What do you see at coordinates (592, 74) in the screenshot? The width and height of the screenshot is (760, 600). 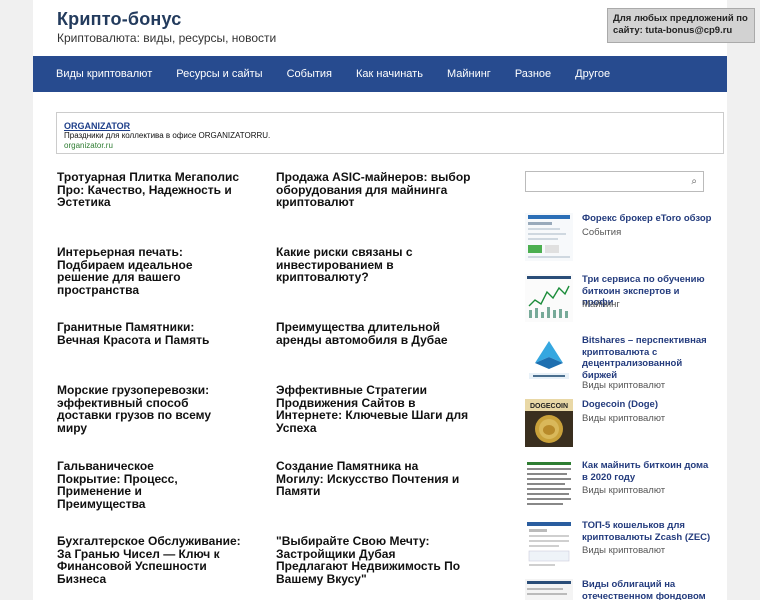 I see `nav-item-other: Другое` at bounding box center [592, 74].